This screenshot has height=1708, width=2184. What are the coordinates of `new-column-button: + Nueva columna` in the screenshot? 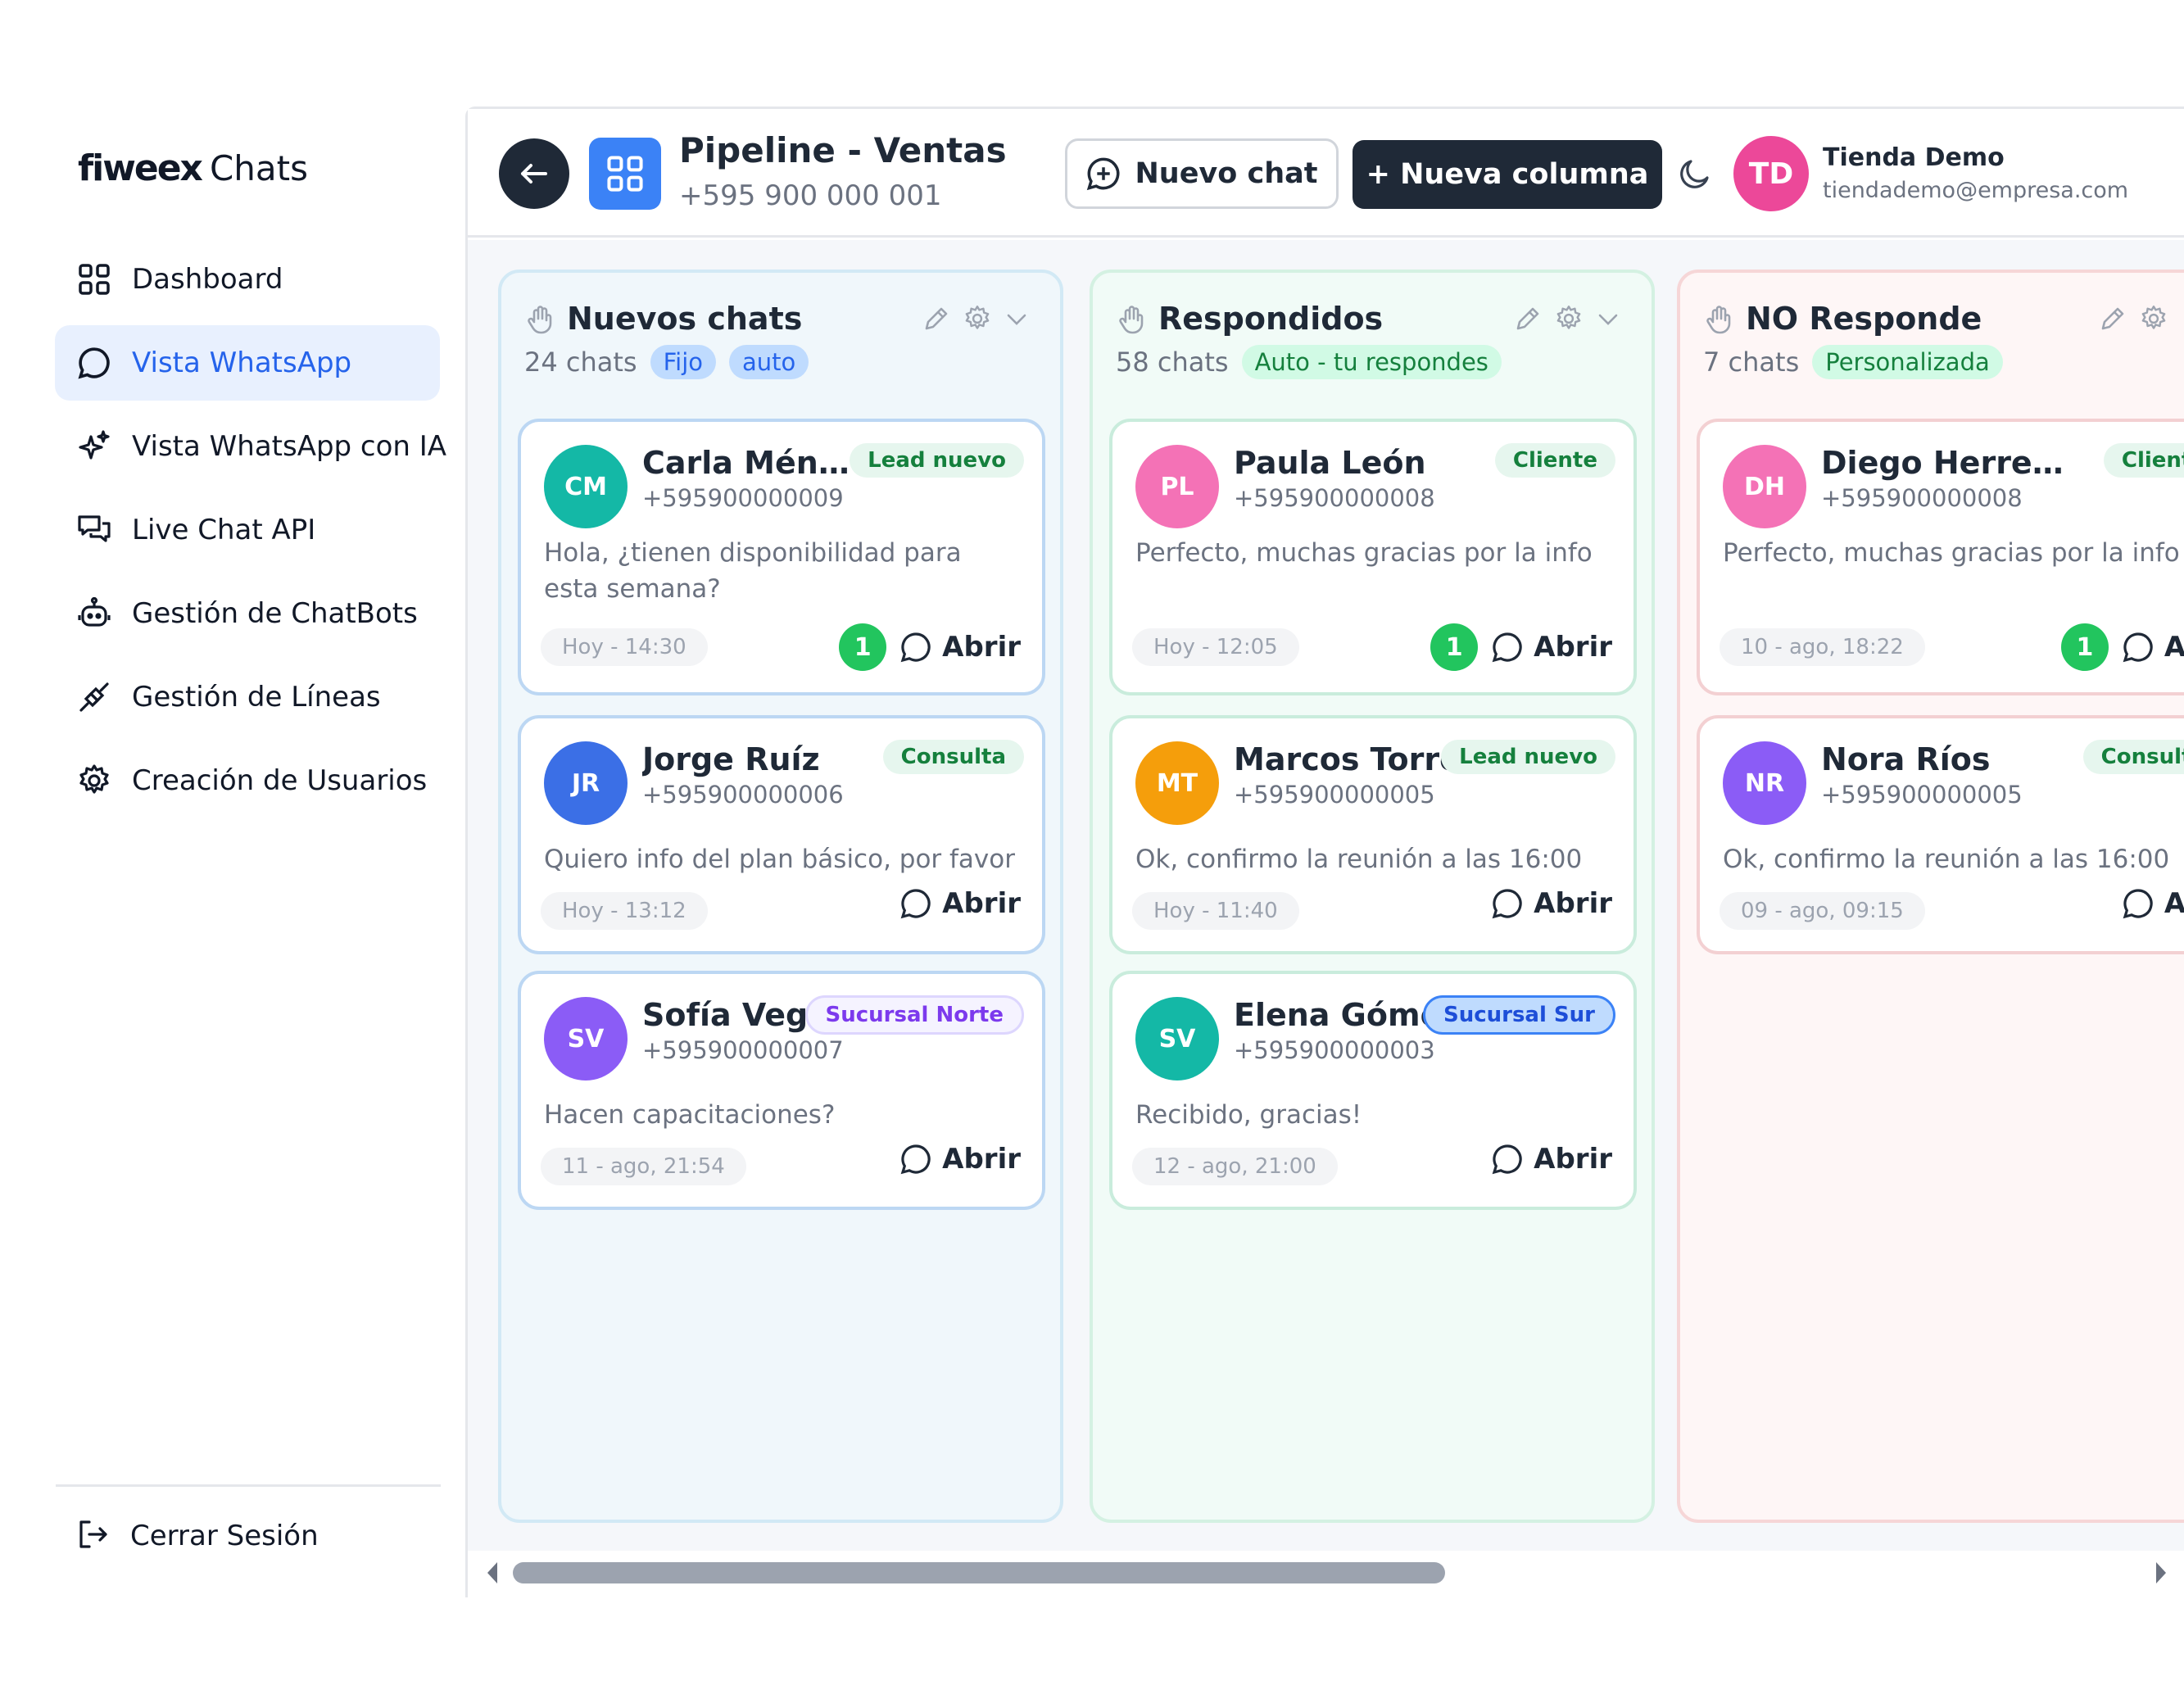 It's located at (1507, 175).